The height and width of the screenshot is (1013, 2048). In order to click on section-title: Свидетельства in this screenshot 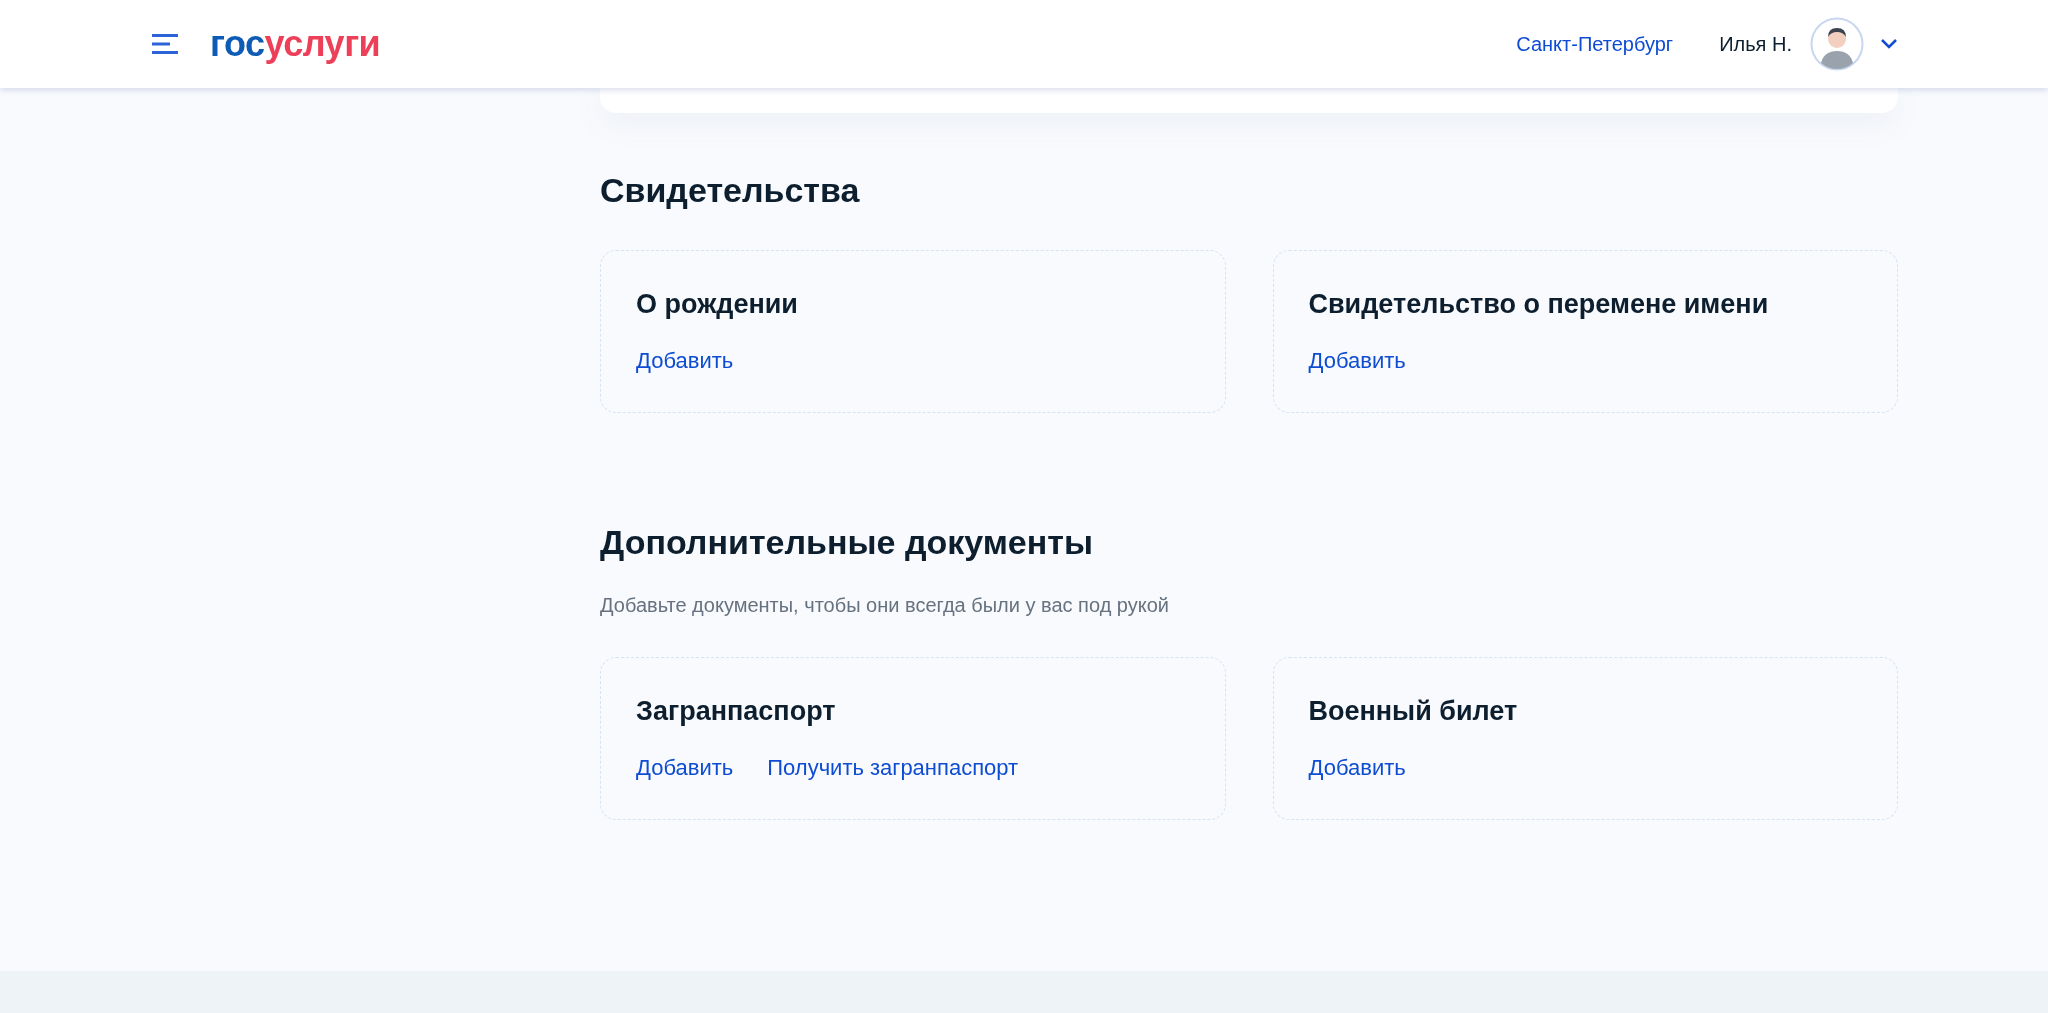, I will do `click(730, 190)`.